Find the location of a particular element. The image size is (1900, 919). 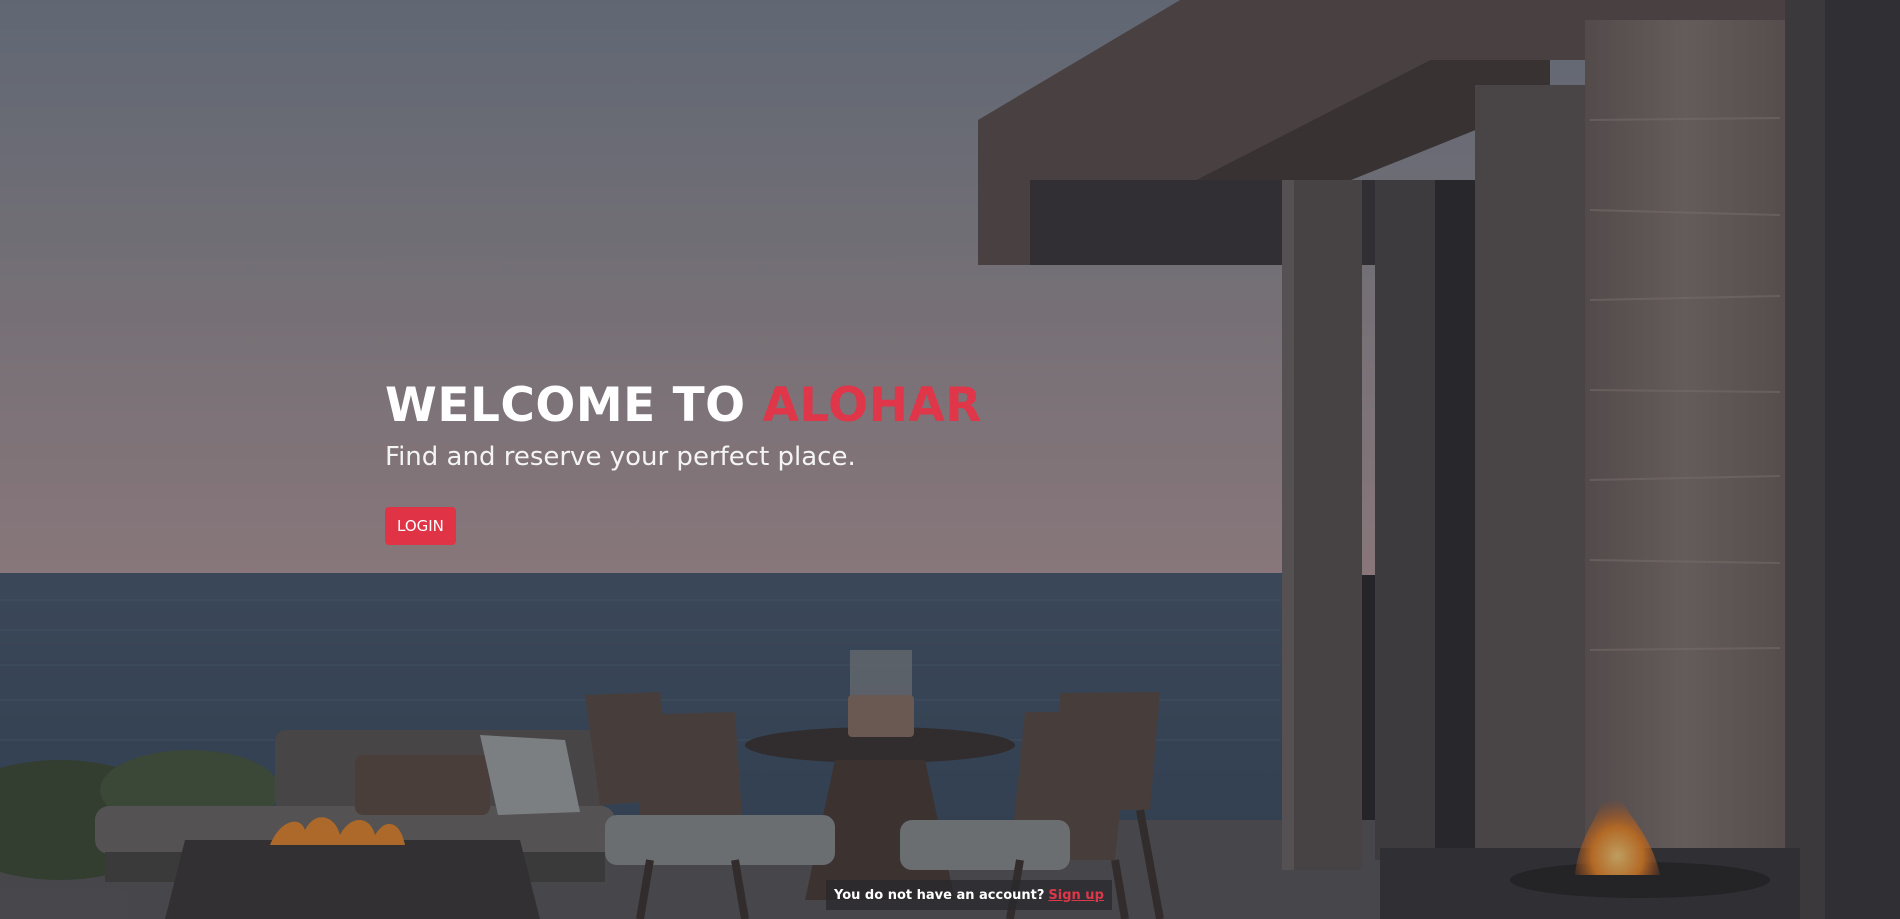

headline-prefix: WELCOME TO is located at coordinates (574, 405).